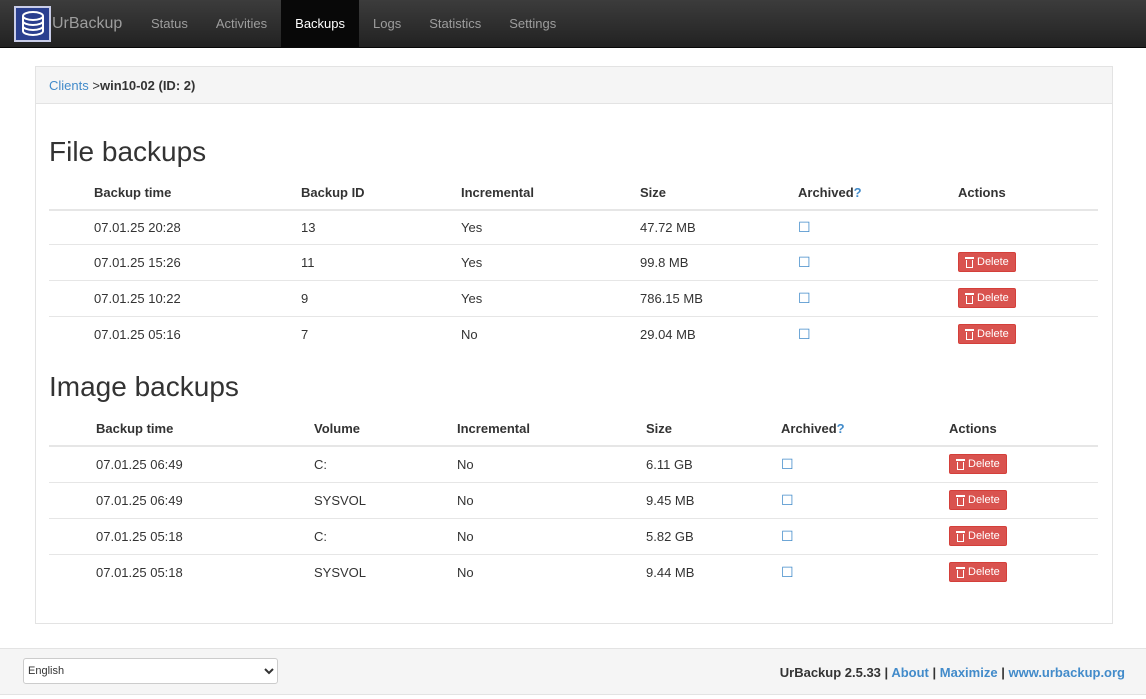  Describe the element at coordinates (144, 386) in the screenshot. I see `image-backups-title: Image backups` at that location.